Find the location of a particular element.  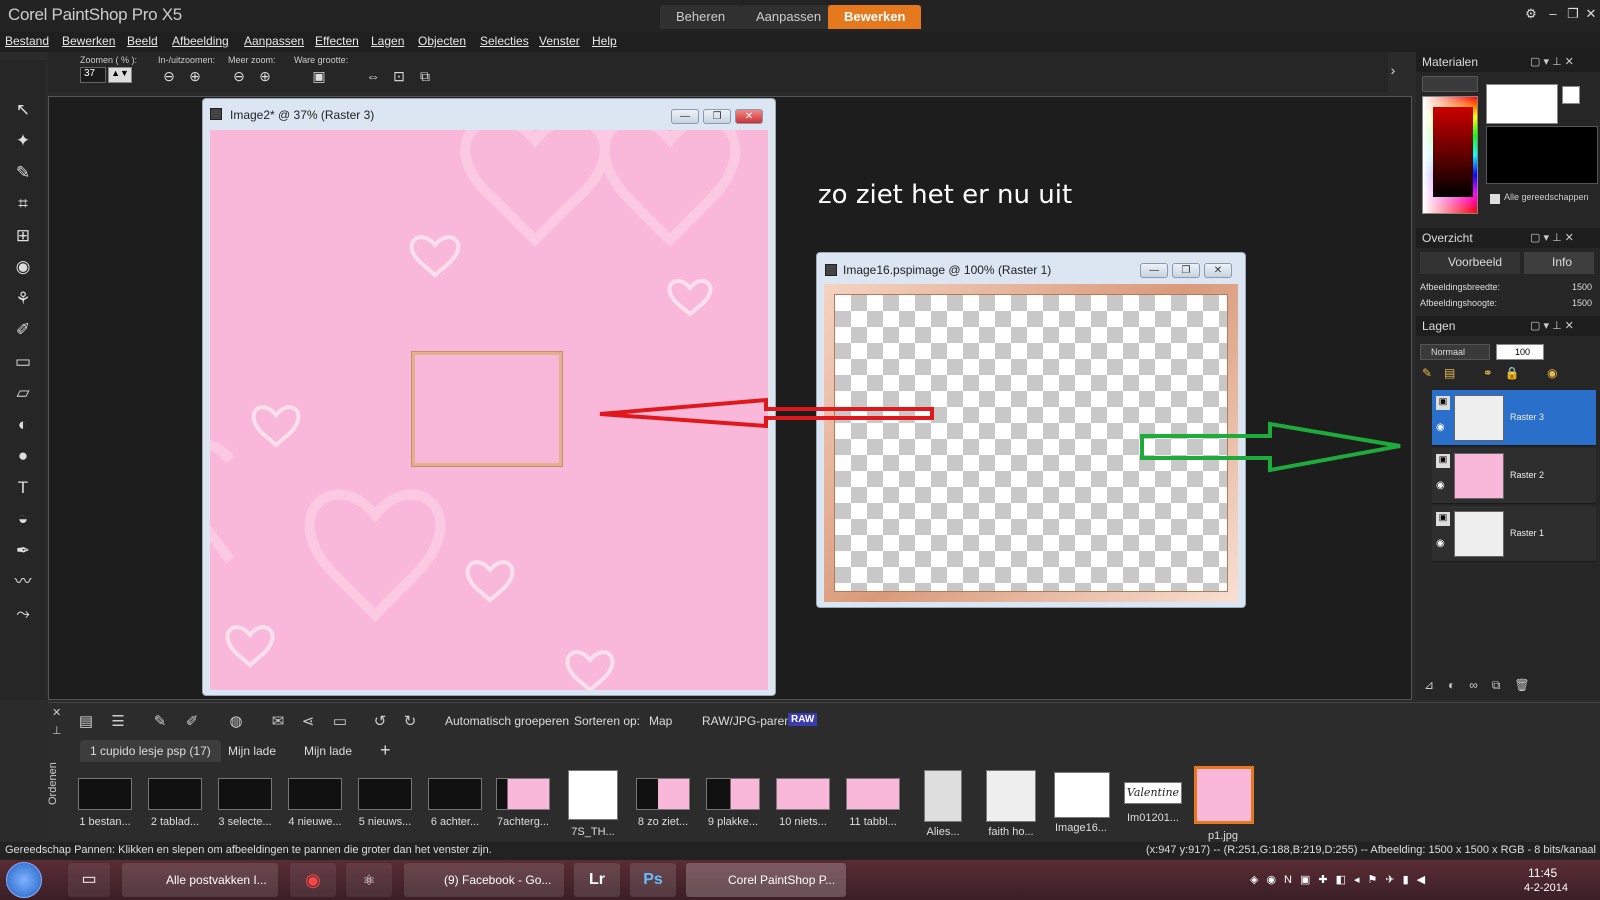

doc2-minimize-button: — is located at coordinates (1154, 270).